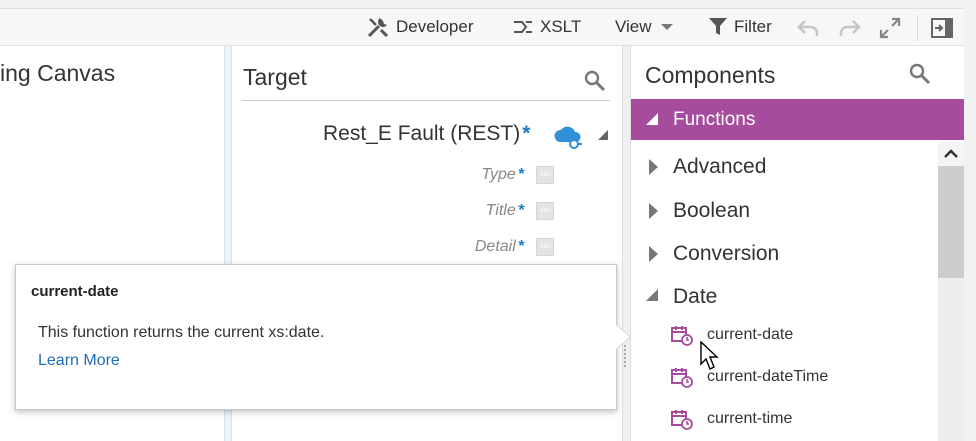  I want to click on rest-cloud-icon, so click(568, 139).